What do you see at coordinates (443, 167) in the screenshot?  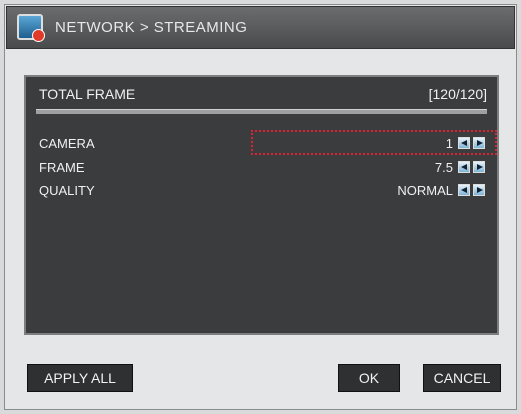 I see `frame-value: 7.5` at bounding box center [443, 167].